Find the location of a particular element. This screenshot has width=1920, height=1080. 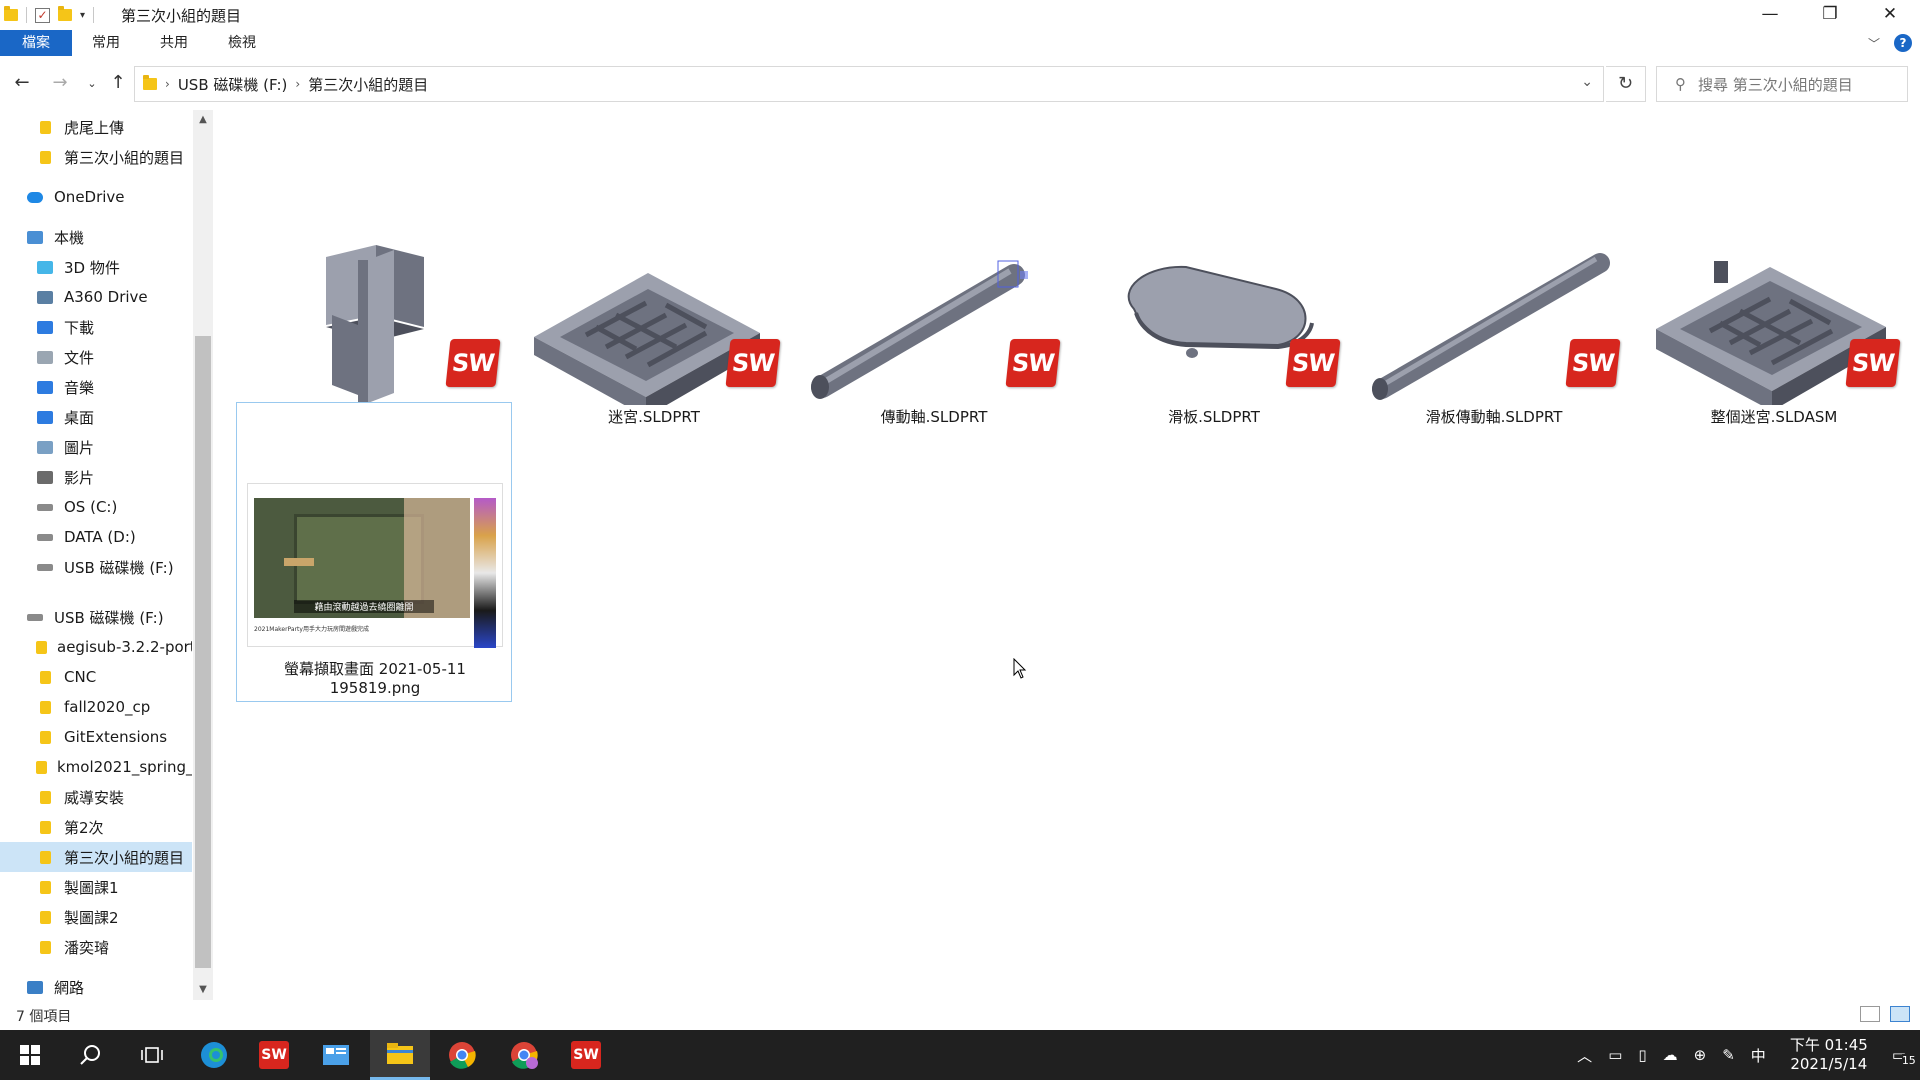

pictures-icon is located at coordinates (45, 447).